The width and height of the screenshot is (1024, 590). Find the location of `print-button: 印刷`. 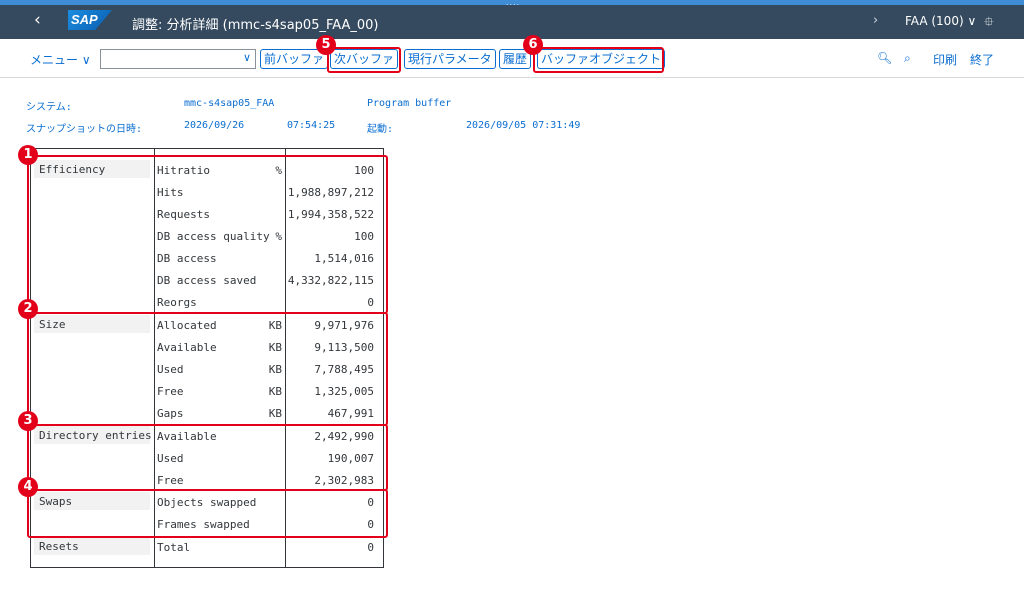

print-button: 印刷 is located at coordinates (945, 59).